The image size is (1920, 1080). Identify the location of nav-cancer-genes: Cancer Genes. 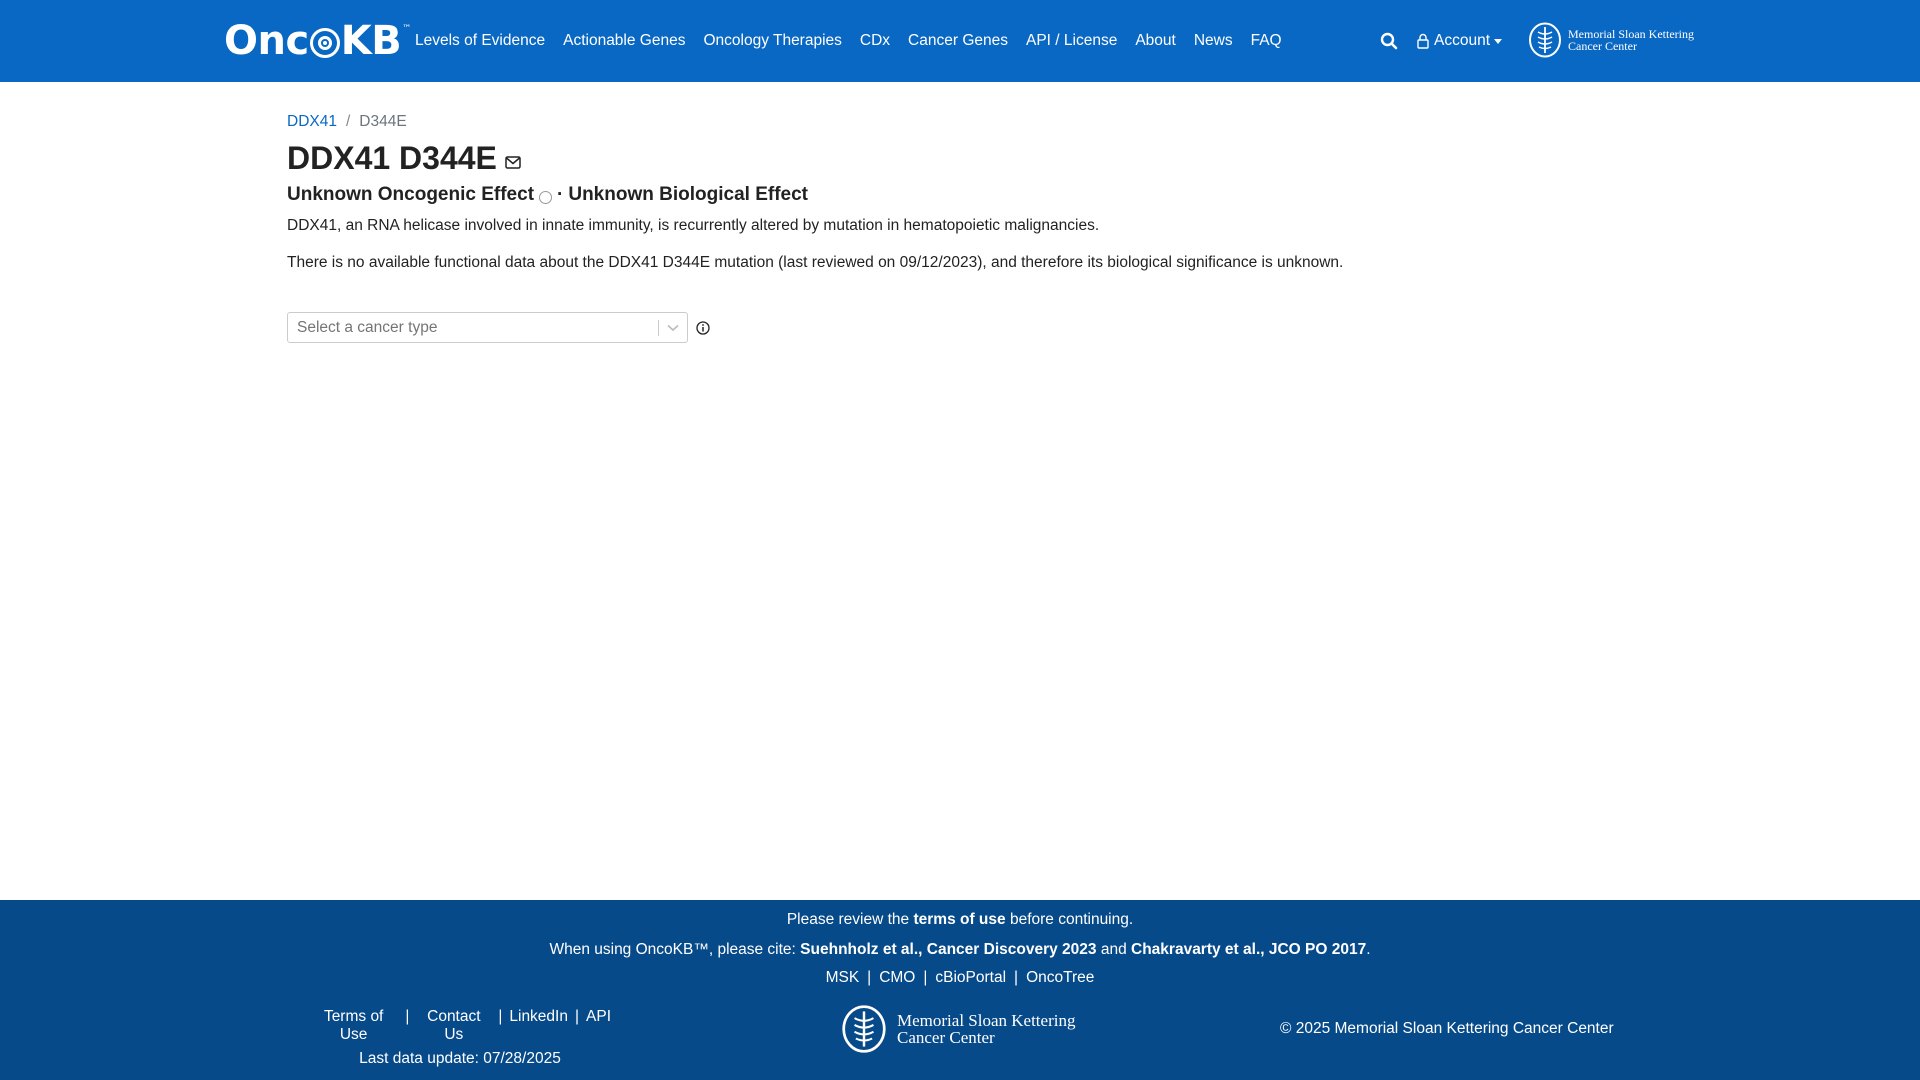
(958, 41).